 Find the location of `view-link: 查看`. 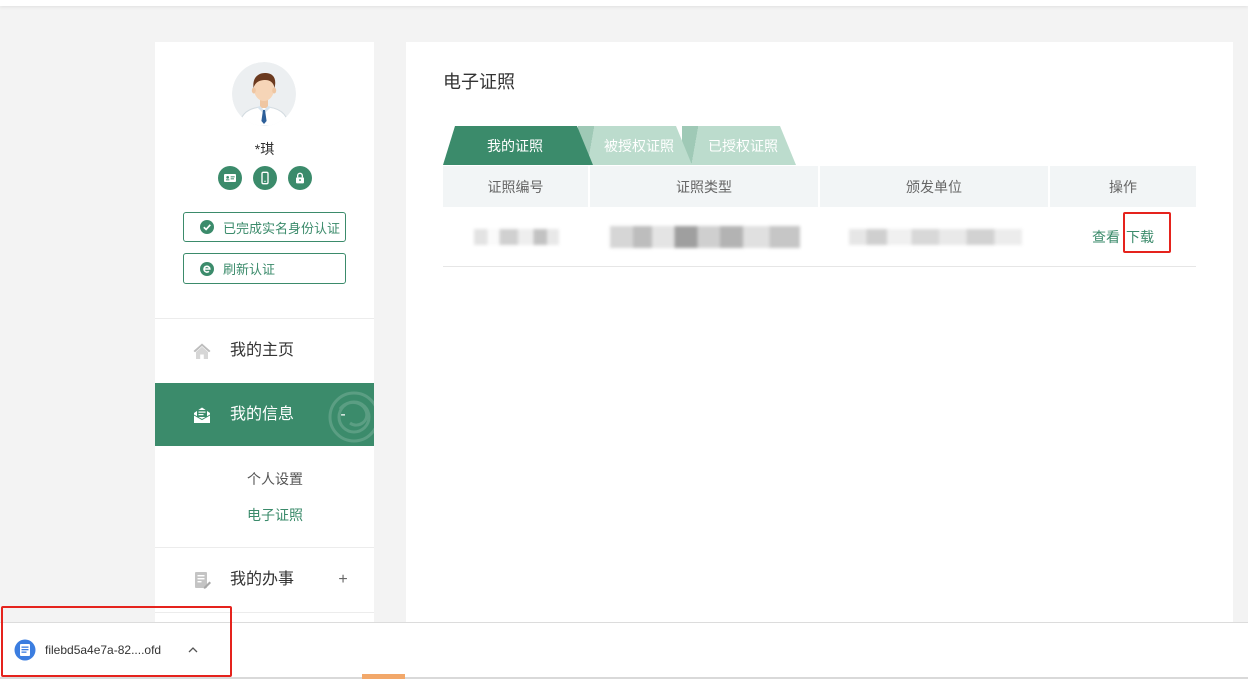

view-link: 查看 is located at coordinates (1106, 237).